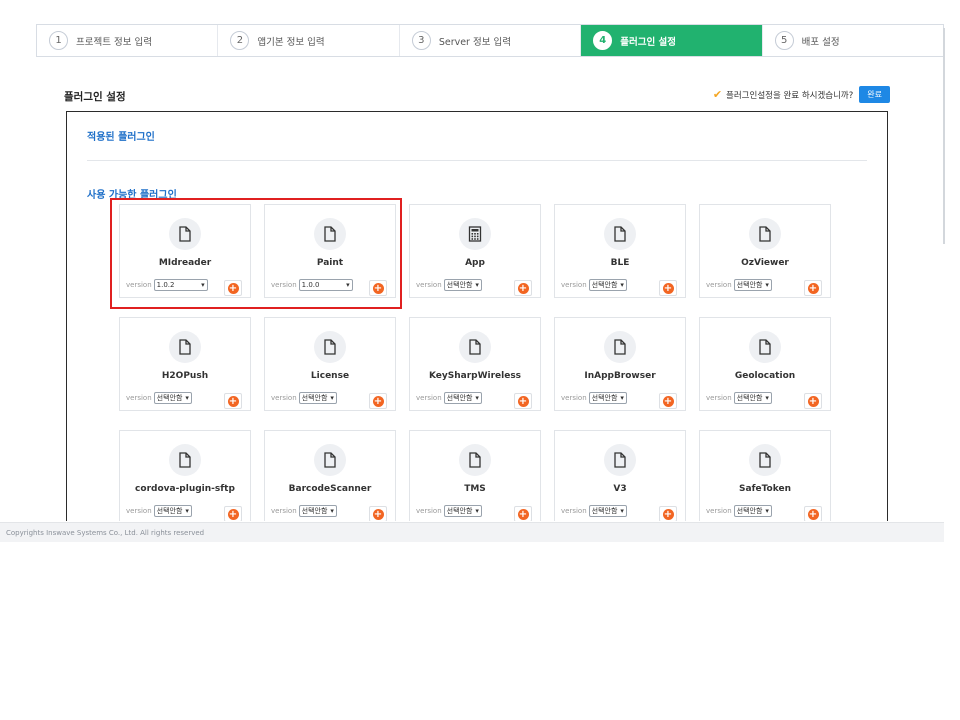 The height and width of the screenshot is (720, 960). What do you see at coordinates (132, 195) in the screenshot?
I see `available-plugins-title: 사용 가능한 플러그인` at bounding box center [132, 195].